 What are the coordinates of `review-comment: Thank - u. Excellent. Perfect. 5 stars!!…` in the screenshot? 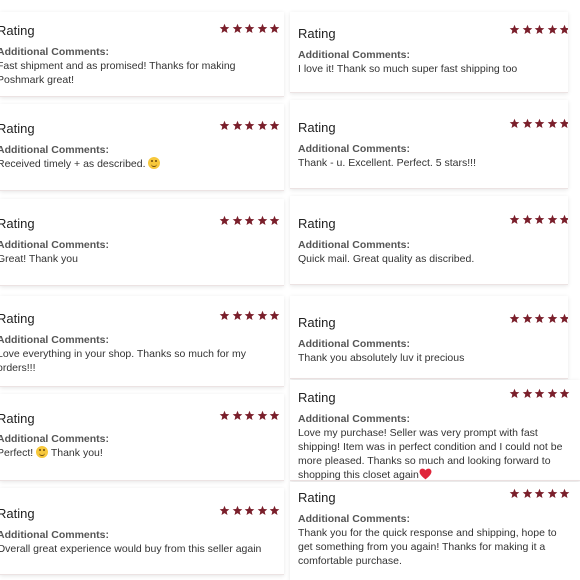 It's located at (387, 163).